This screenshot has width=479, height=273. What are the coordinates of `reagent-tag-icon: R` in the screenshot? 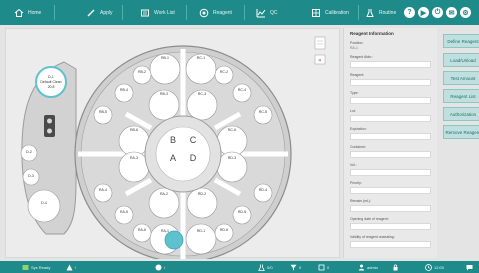 It's located at (320, 59).